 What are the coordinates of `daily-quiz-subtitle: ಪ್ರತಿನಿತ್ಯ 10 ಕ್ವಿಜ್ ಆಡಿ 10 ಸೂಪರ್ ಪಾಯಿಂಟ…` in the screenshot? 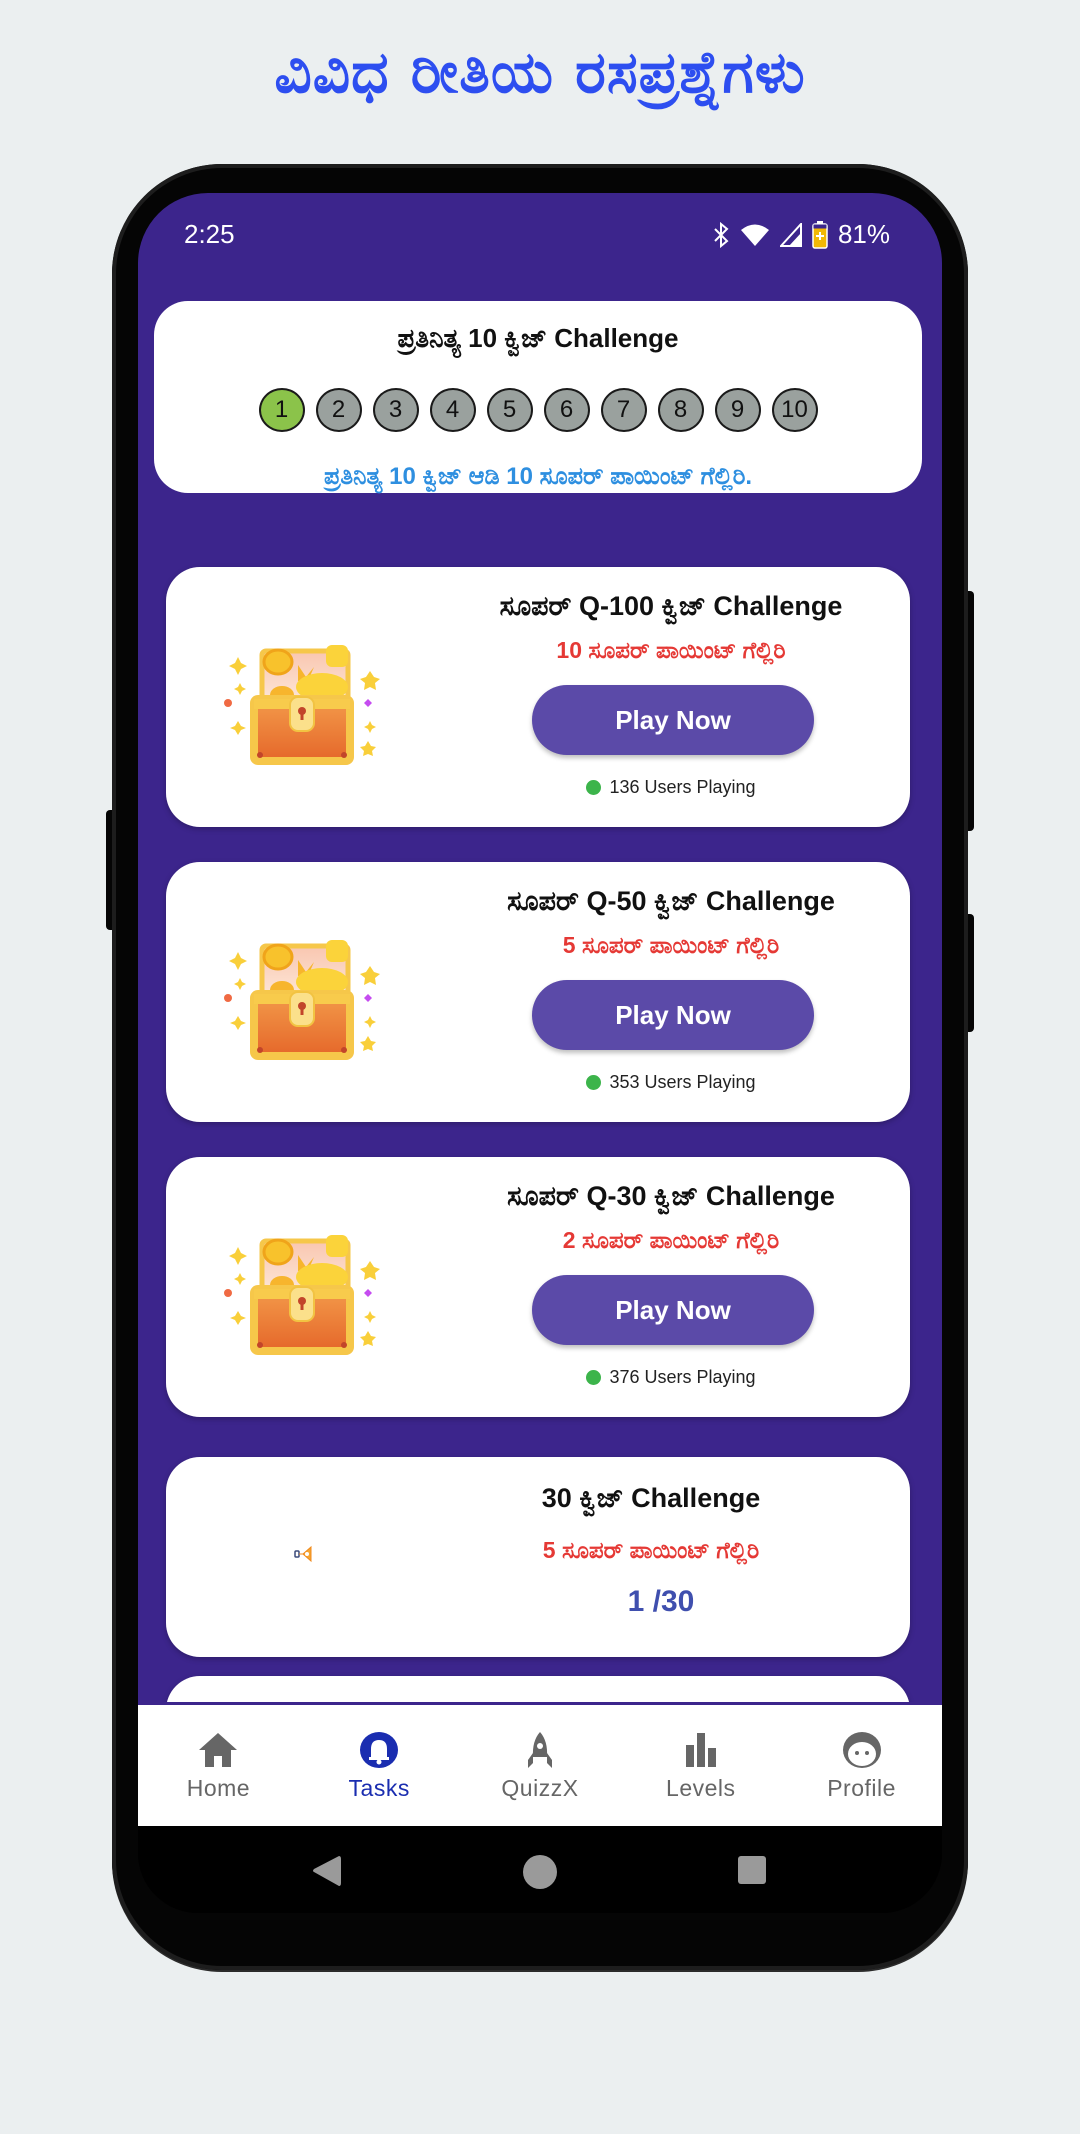 It's located at (538, 476).